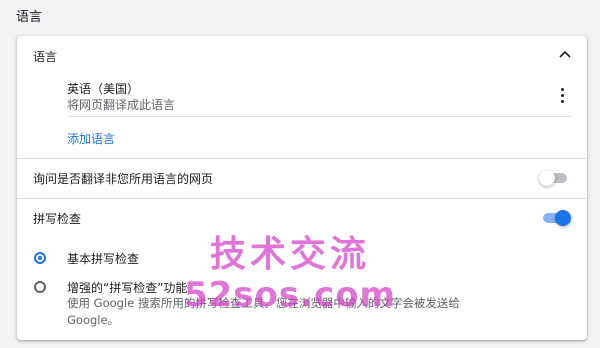  I want to click on translate-offer-label: 询问是否翻译非您所用语言的网页, so click(123, 179).